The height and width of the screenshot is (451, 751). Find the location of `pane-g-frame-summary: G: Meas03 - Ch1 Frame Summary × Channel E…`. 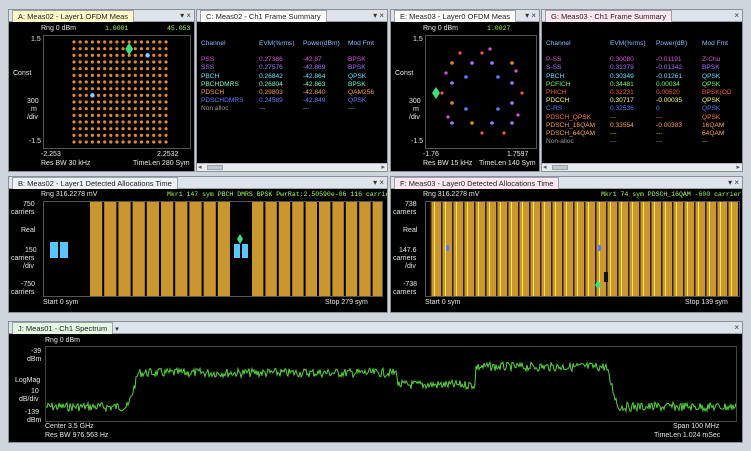

pane-g-frame-summary: G: Meas03 - Ch1 Frame Summary × Channel E… is located at coordinates (642, 90).